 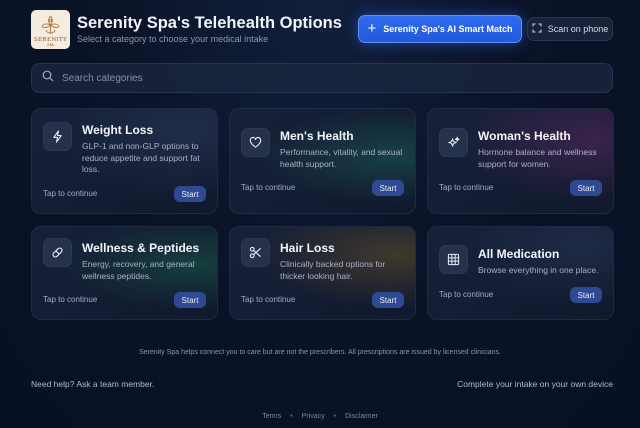 I want to click on lightning-icon, so click(x=57, y=136).